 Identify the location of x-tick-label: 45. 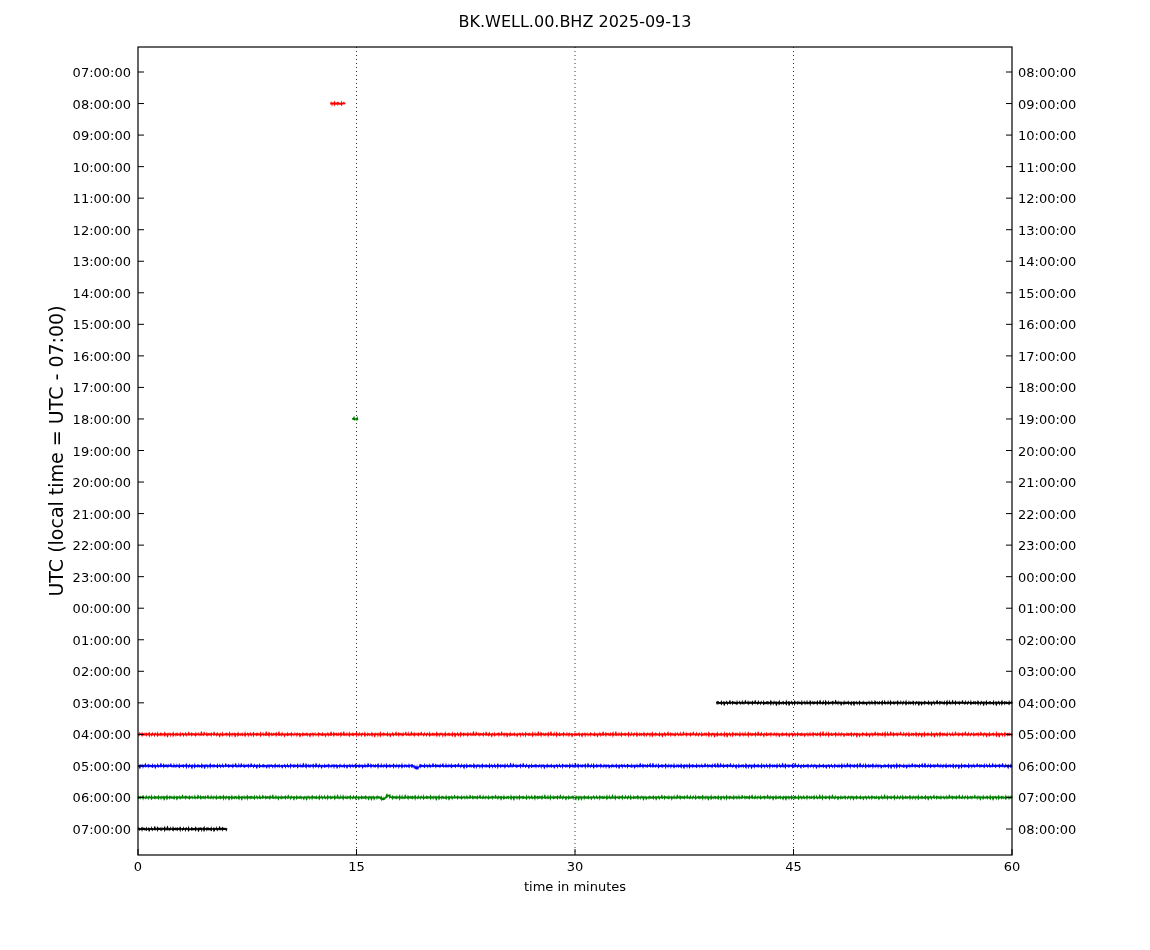
(793, 866).